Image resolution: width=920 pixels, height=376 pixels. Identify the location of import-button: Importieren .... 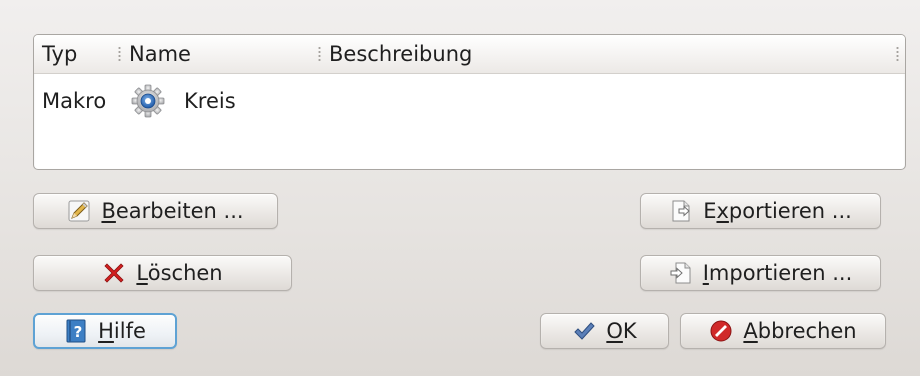
(760, 273).